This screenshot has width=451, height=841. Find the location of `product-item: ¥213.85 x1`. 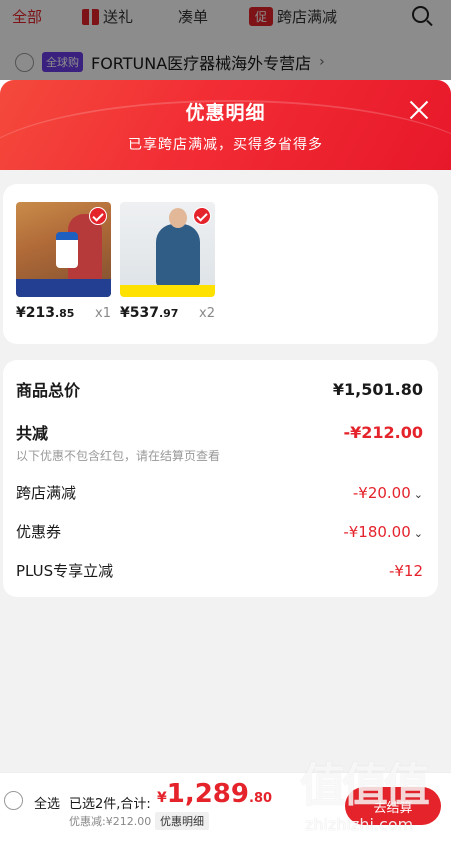

product-item: ¥213.85 x1 is located at coordinates (63, 261).